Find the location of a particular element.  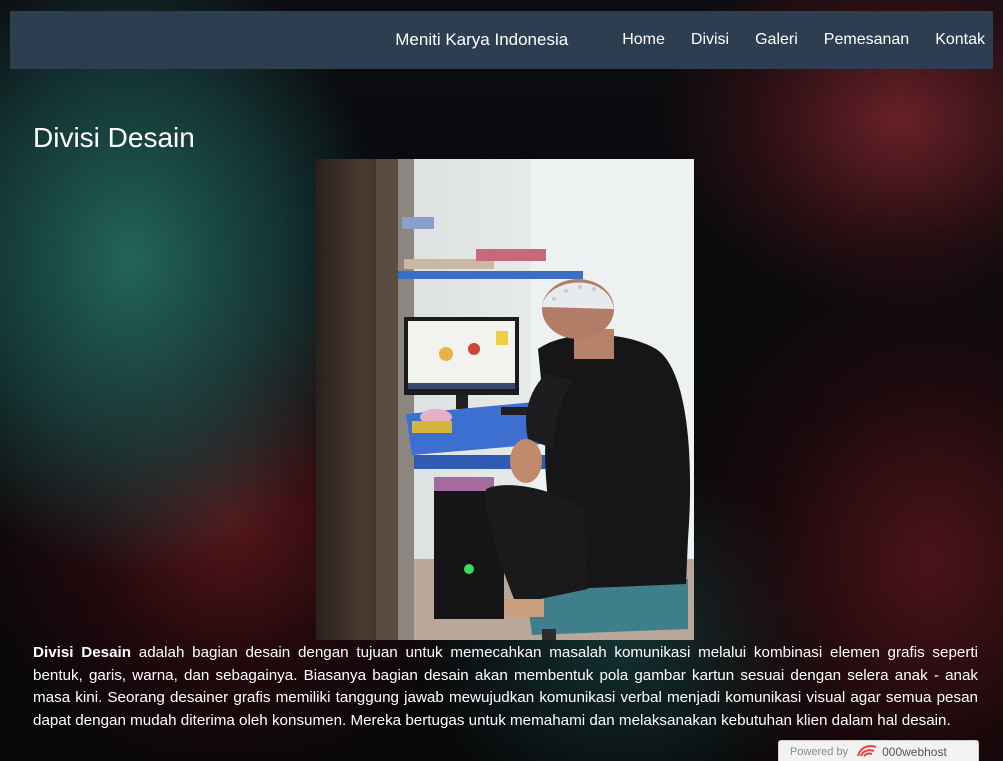

powered-by-label: Powered by is located at coordinates (819, 752).